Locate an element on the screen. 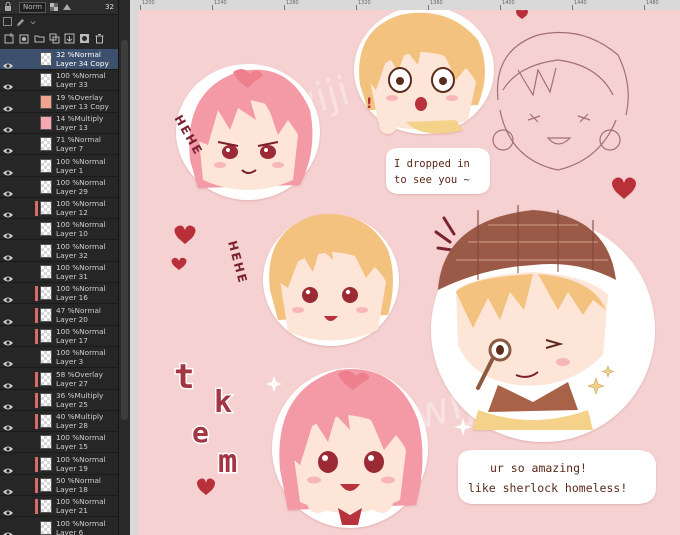 The image size is (680, 535). layer-row: 100 %Normal Layer 31 is located at coordinates (59, 272).